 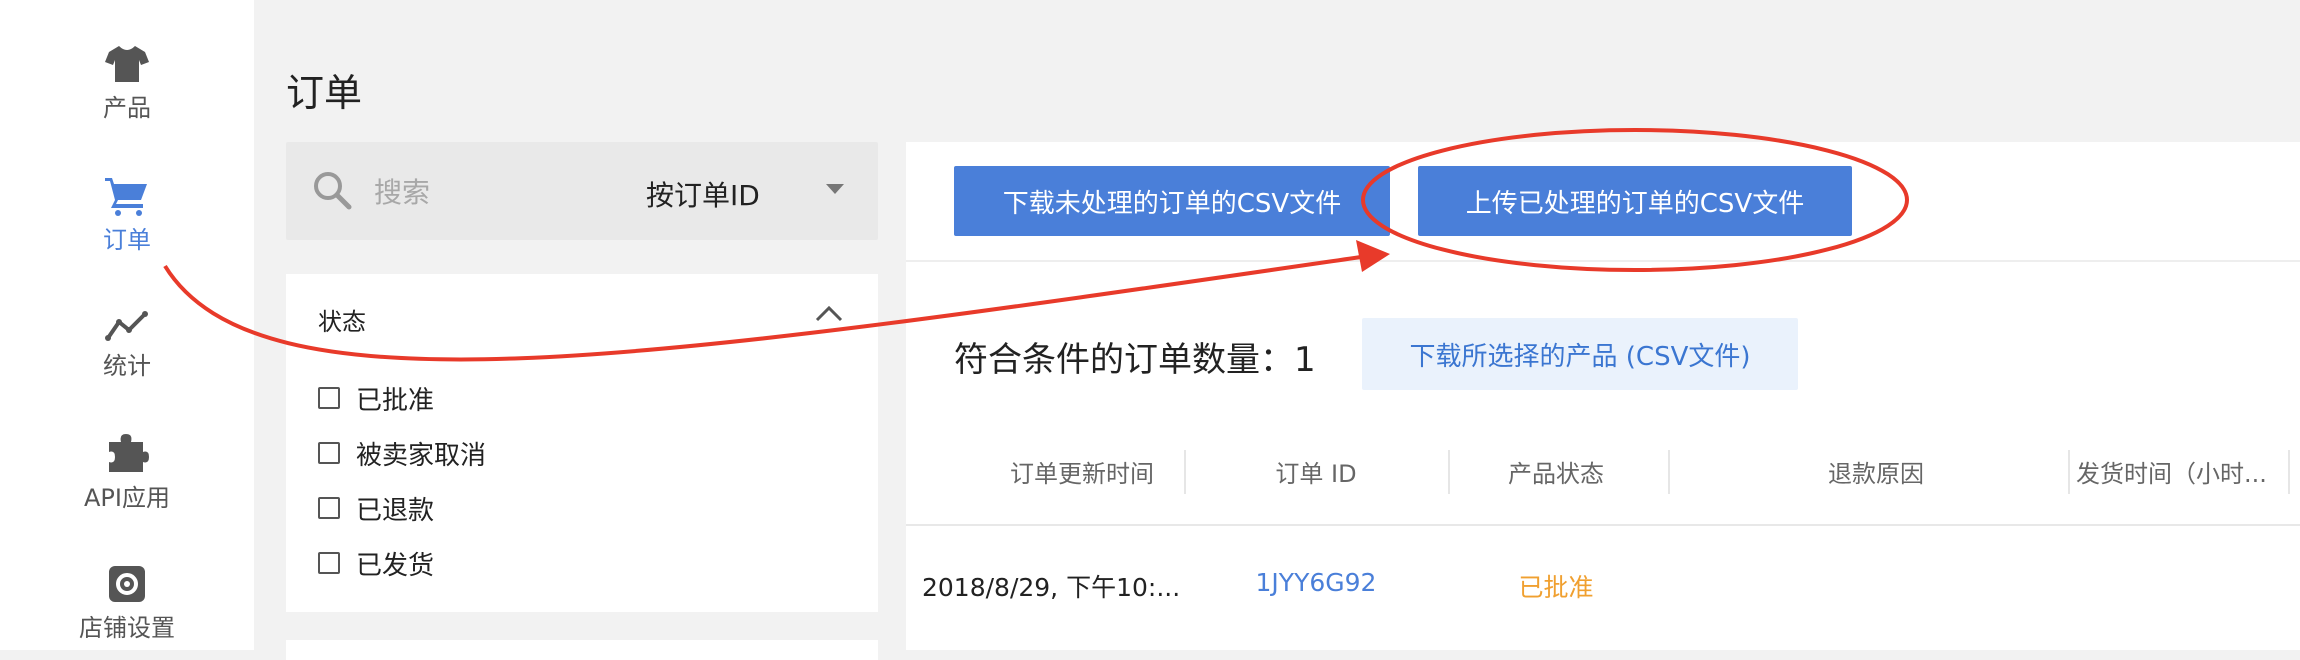 What do you see at coordinates (1635, 201) in the screenshot?
I see `upload-processed-csv-button: 上传已处理的订单的CSV文件` at bounding box center [1635, 201].